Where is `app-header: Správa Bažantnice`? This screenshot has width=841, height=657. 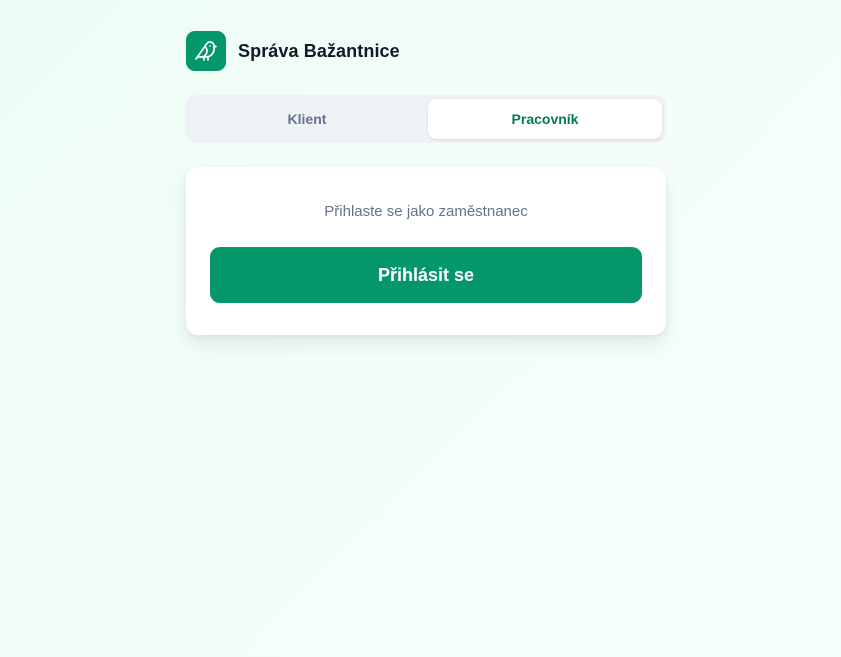
app-header: Správa Bažantnice is located at coordinates (293, 51).